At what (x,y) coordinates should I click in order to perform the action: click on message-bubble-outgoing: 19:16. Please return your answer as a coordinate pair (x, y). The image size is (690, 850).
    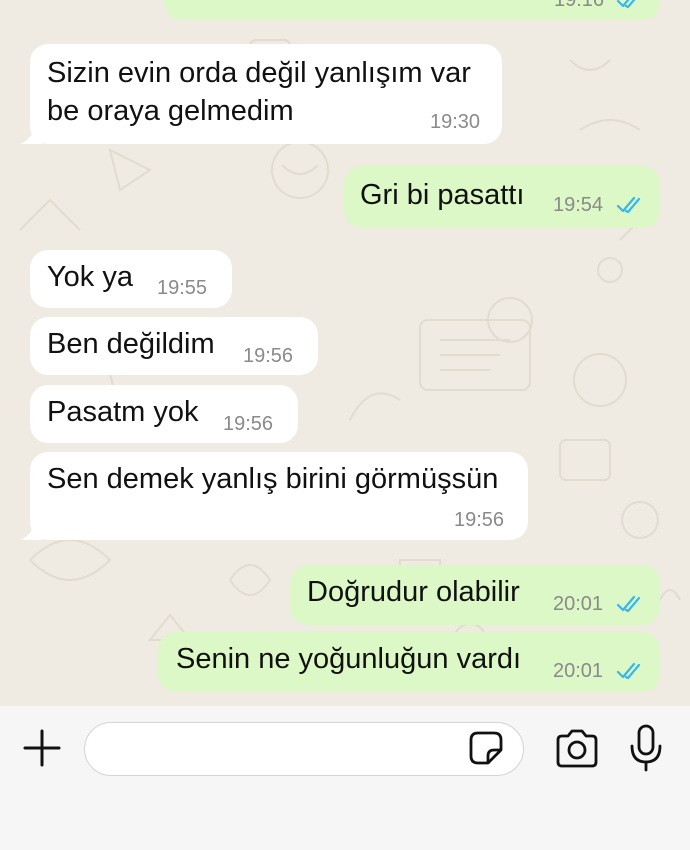
    Looking at the image, I should click on (412, 10).